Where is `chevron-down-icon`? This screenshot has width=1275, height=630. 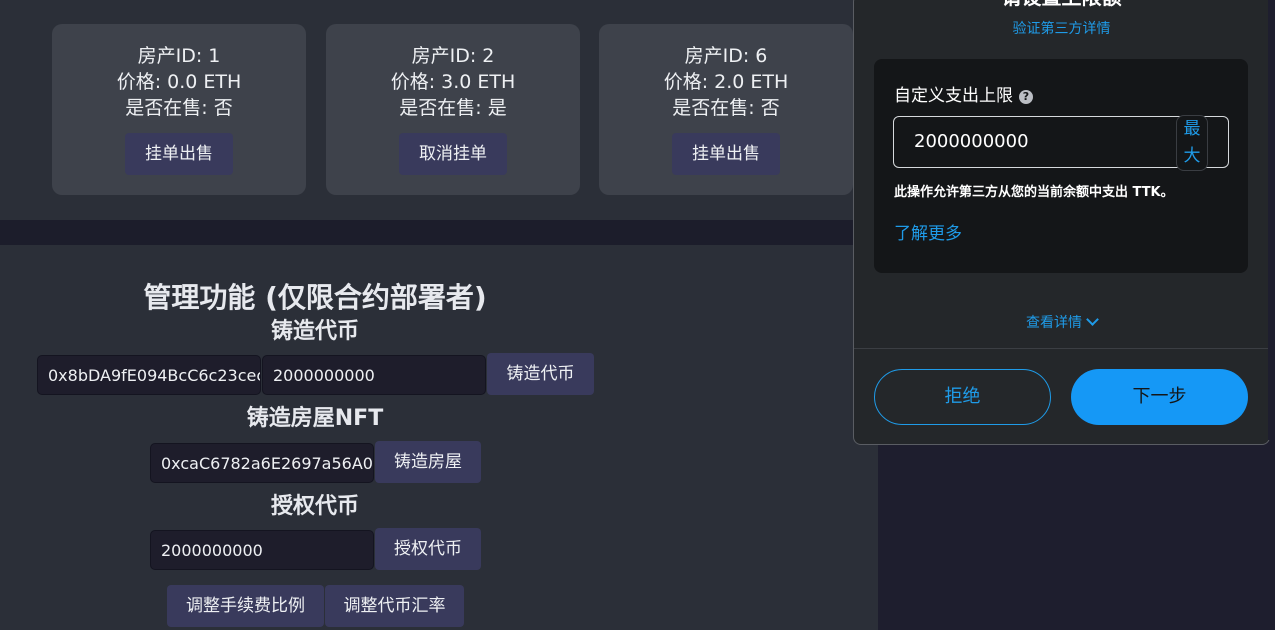
chevron-down-icon is located at coordinates (1092, 319).